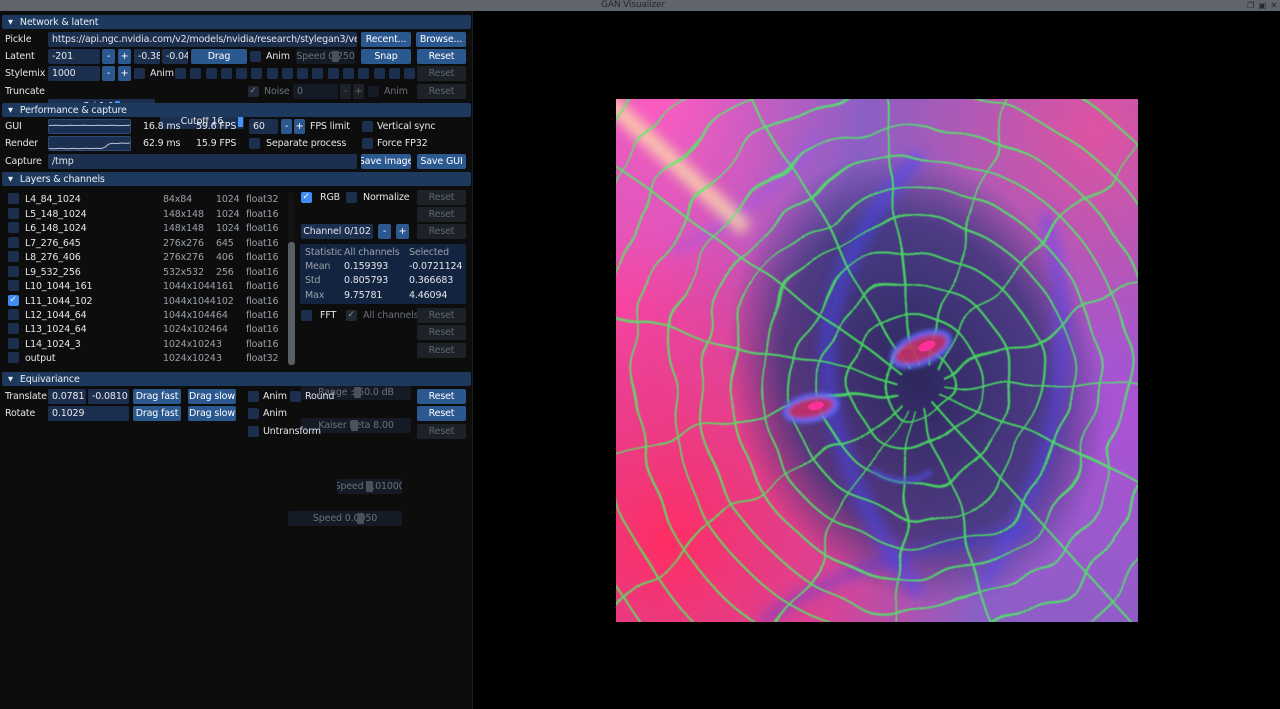  Describe the element at coordinates (291, 303) in the screenshot. I see `layer-list-scrollbar-thumb` at that location.